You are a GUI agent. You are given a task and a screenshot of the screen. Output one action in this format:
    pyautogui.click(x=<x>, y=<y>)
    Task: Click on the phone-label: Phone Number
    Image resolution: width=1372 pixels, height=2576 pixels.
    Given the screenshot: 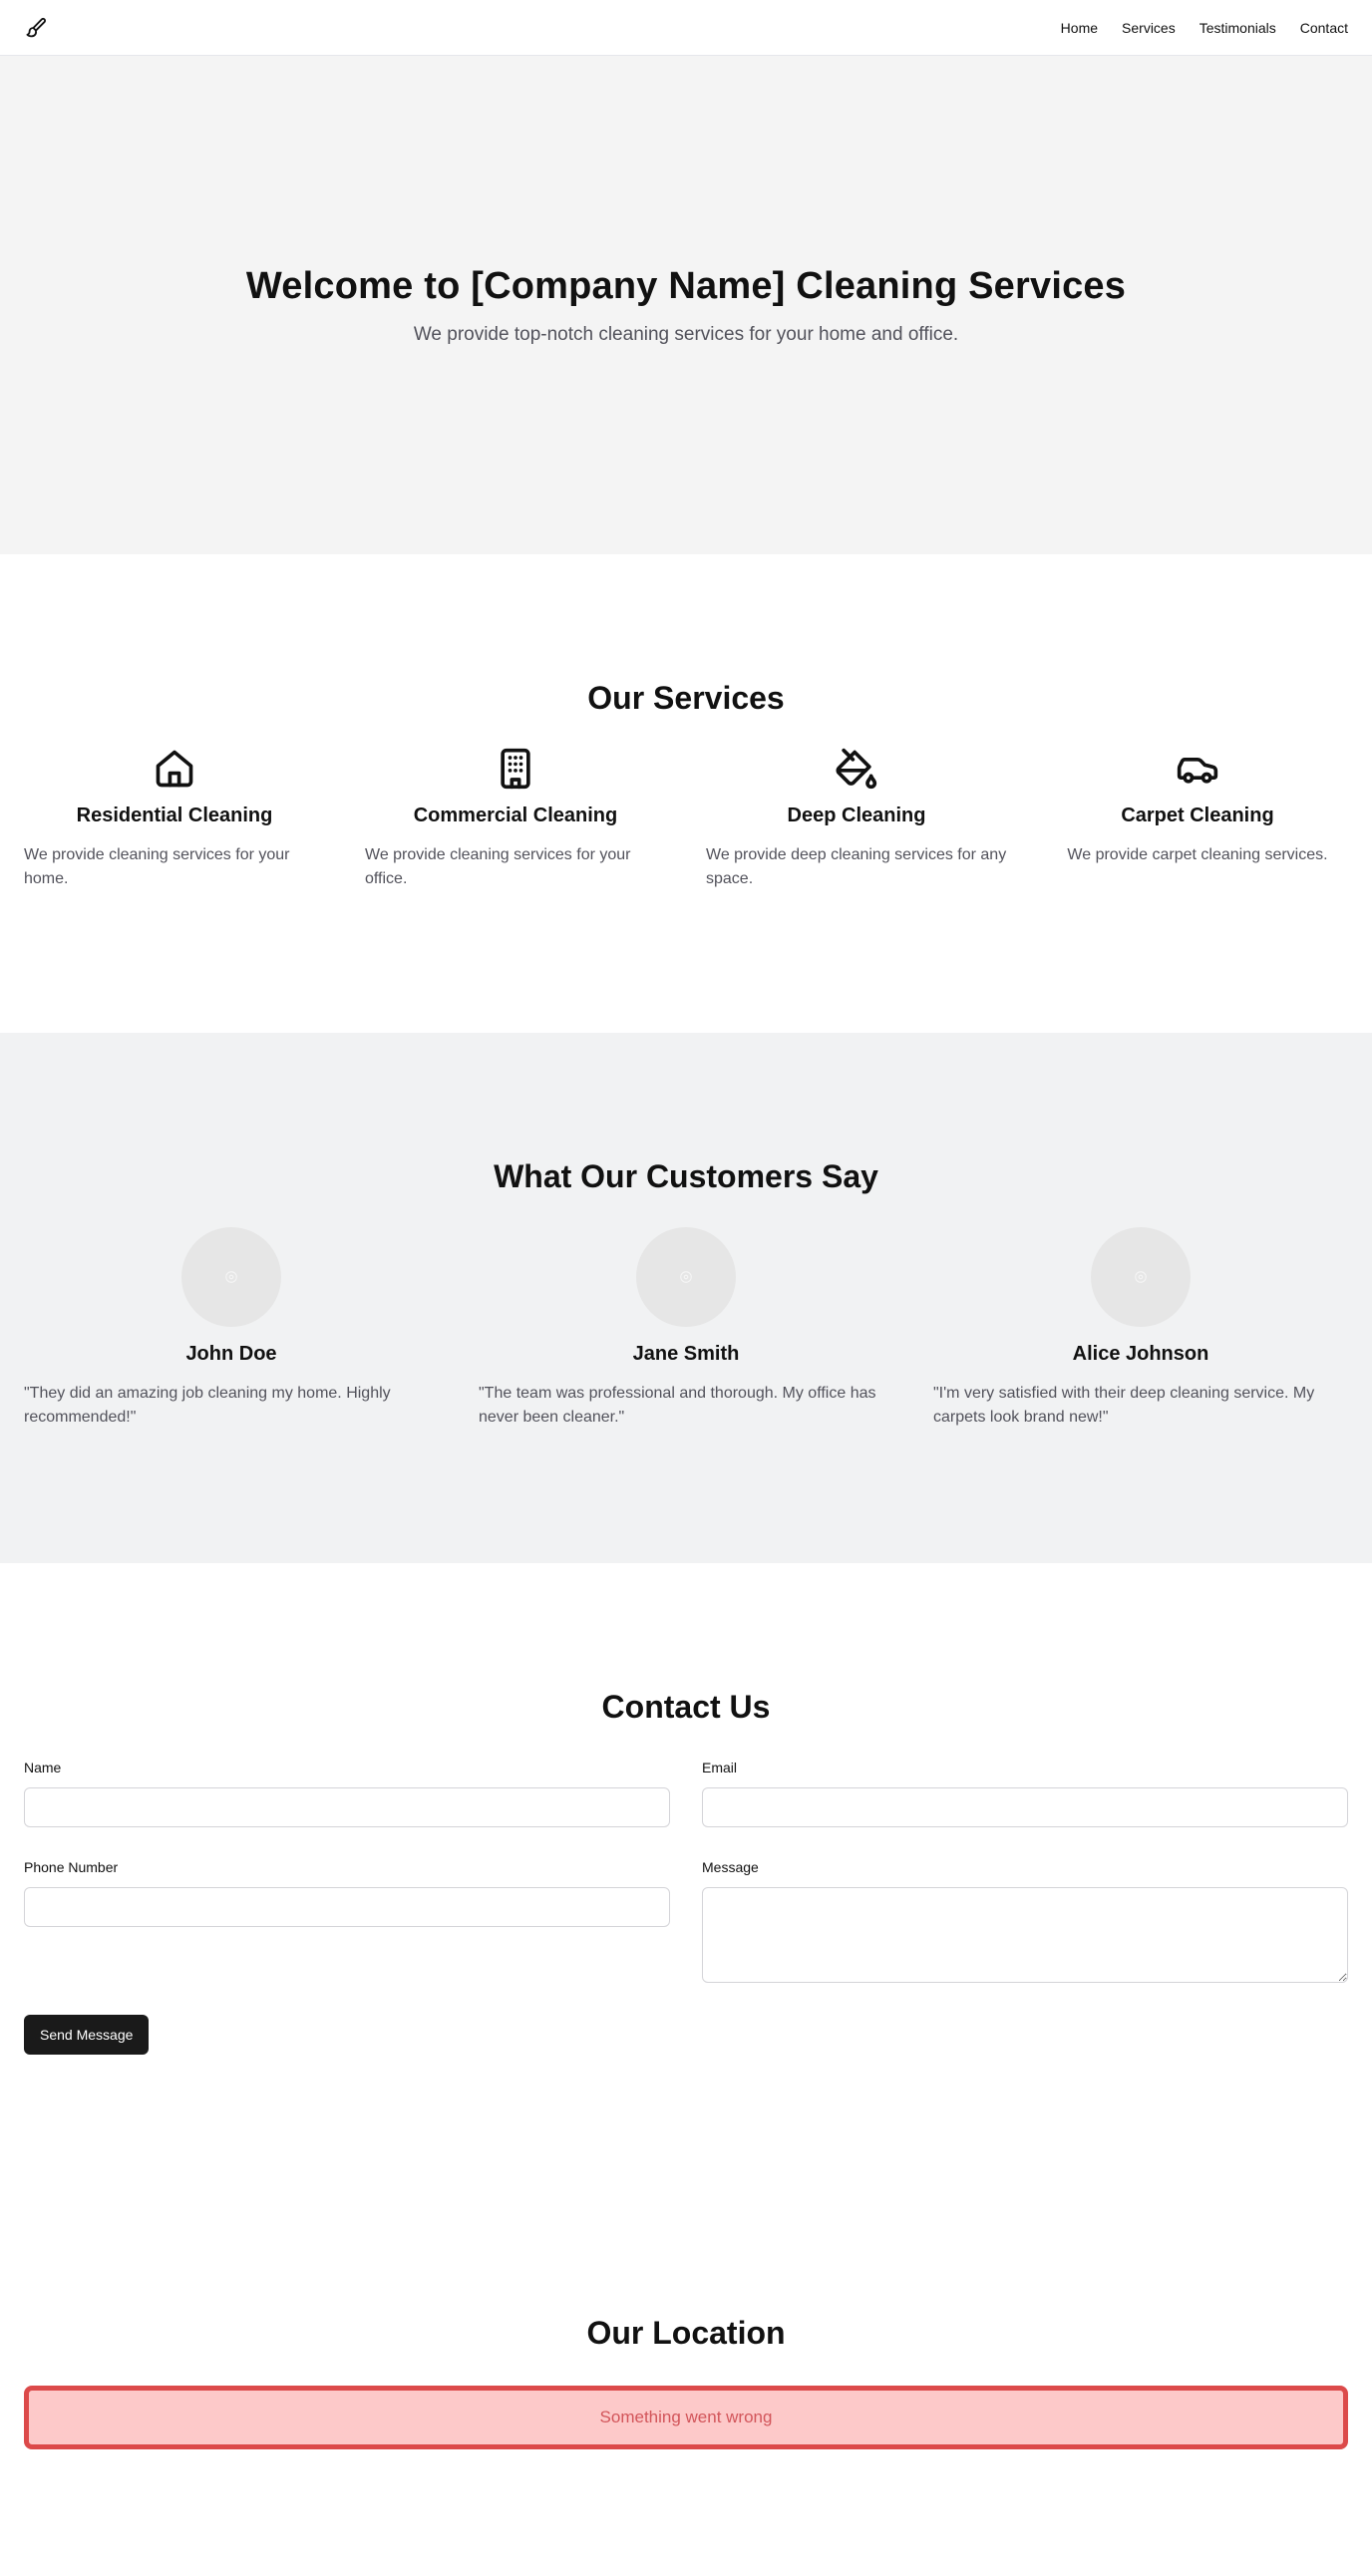 What is the action you would take?
    pyautogui.click(x=72, y=1867)
    